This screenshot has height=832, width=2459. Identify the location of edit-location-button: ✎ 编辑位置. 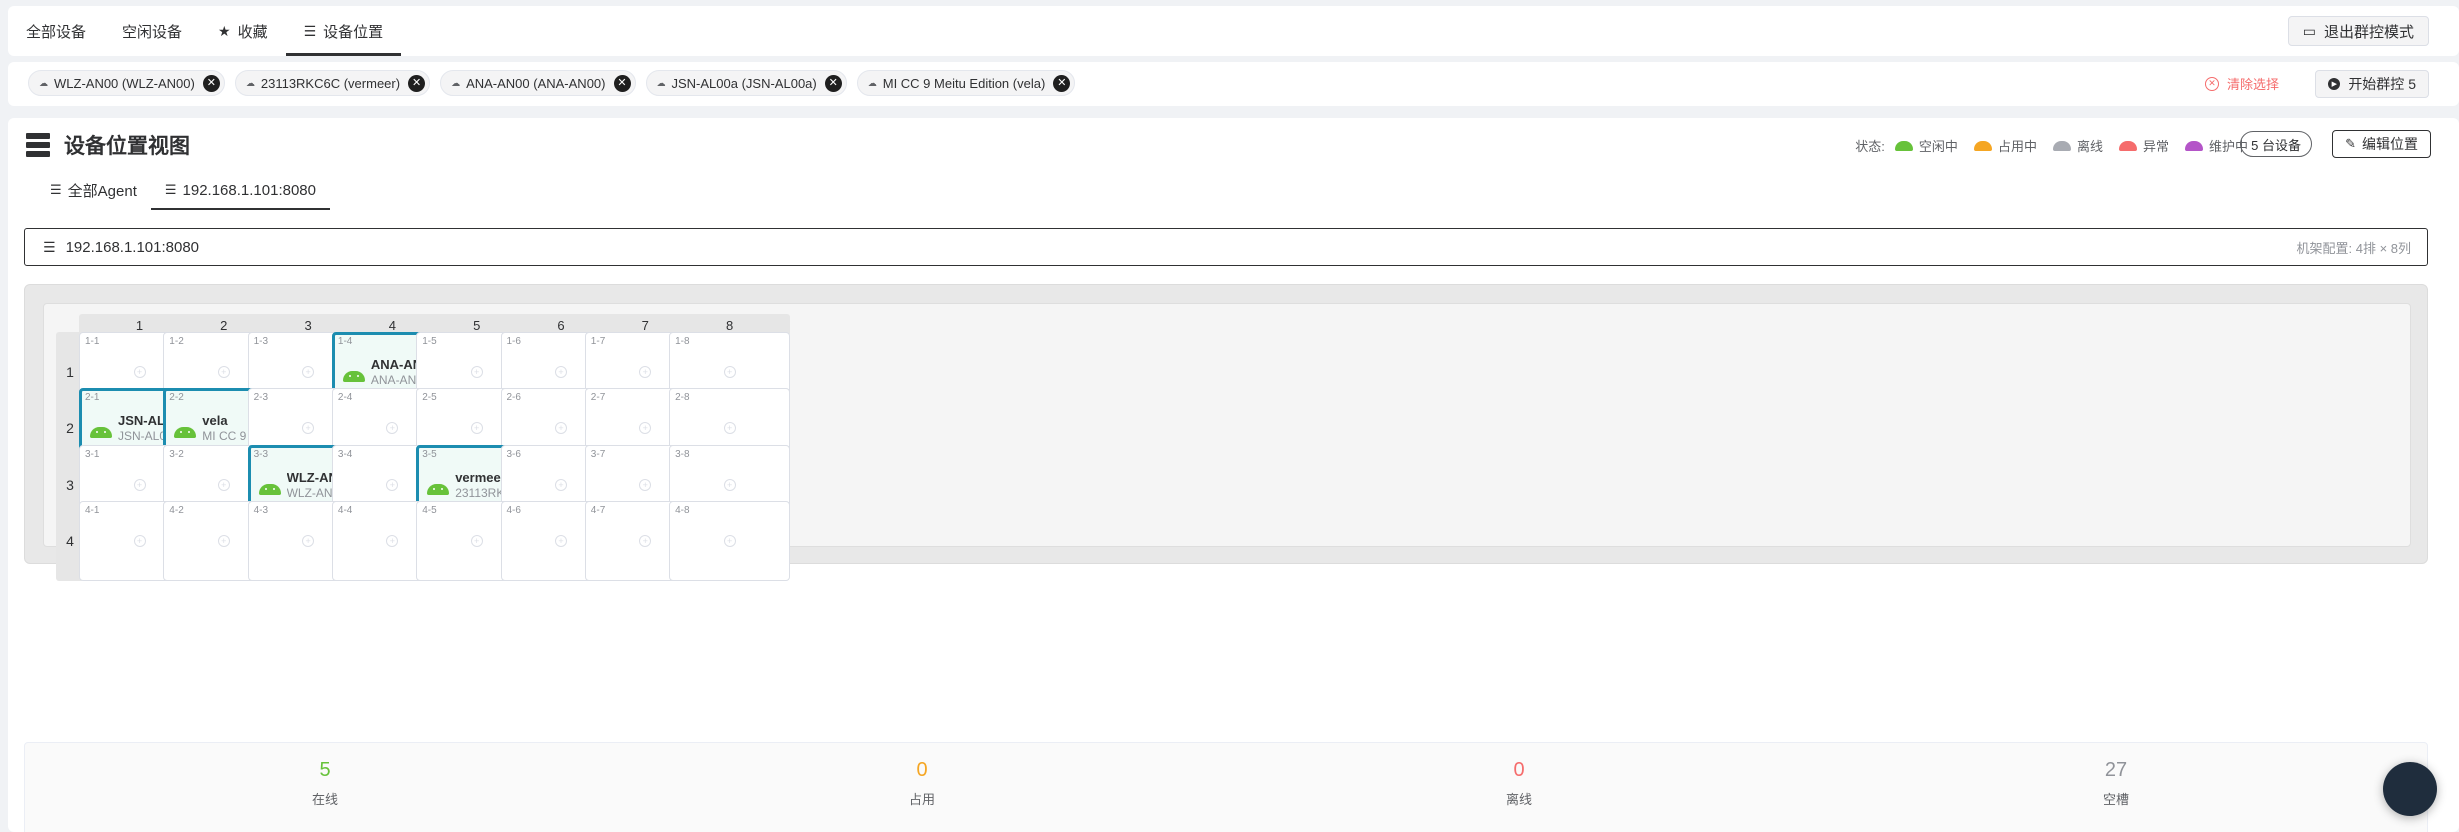
(2381, 144).